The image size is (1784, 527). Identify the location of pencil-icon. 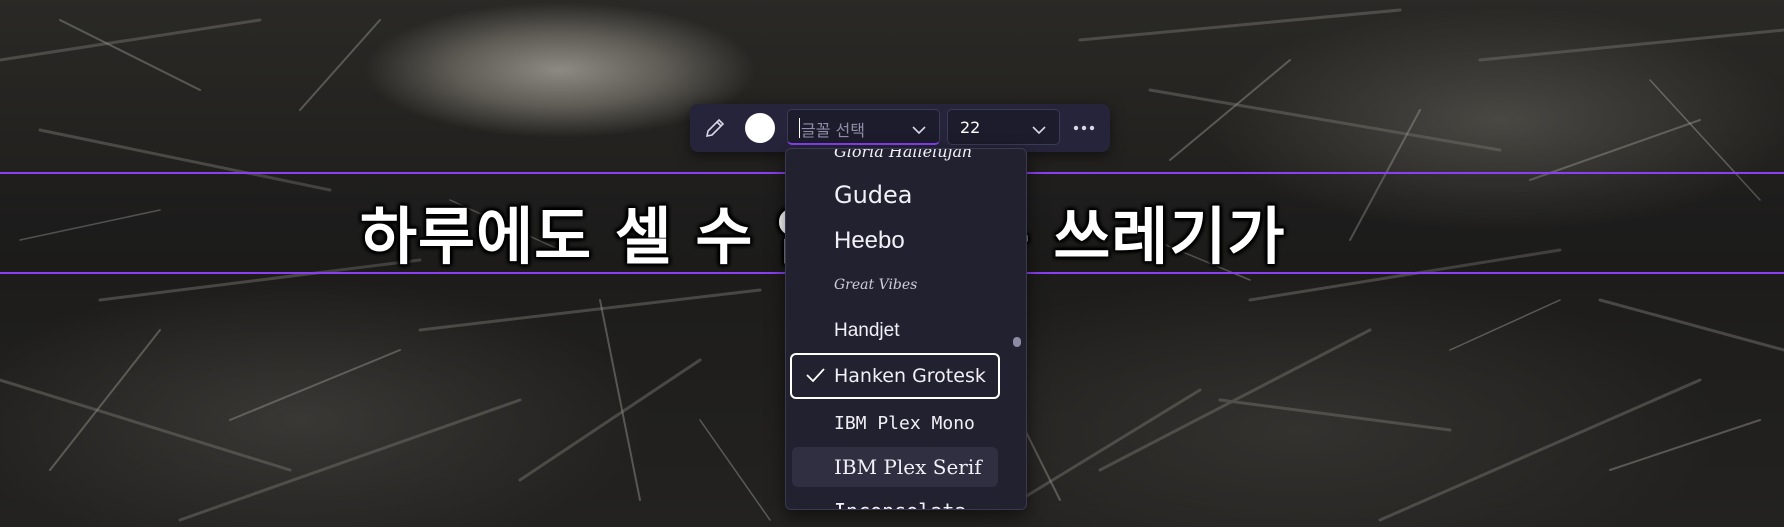
(715, 128).